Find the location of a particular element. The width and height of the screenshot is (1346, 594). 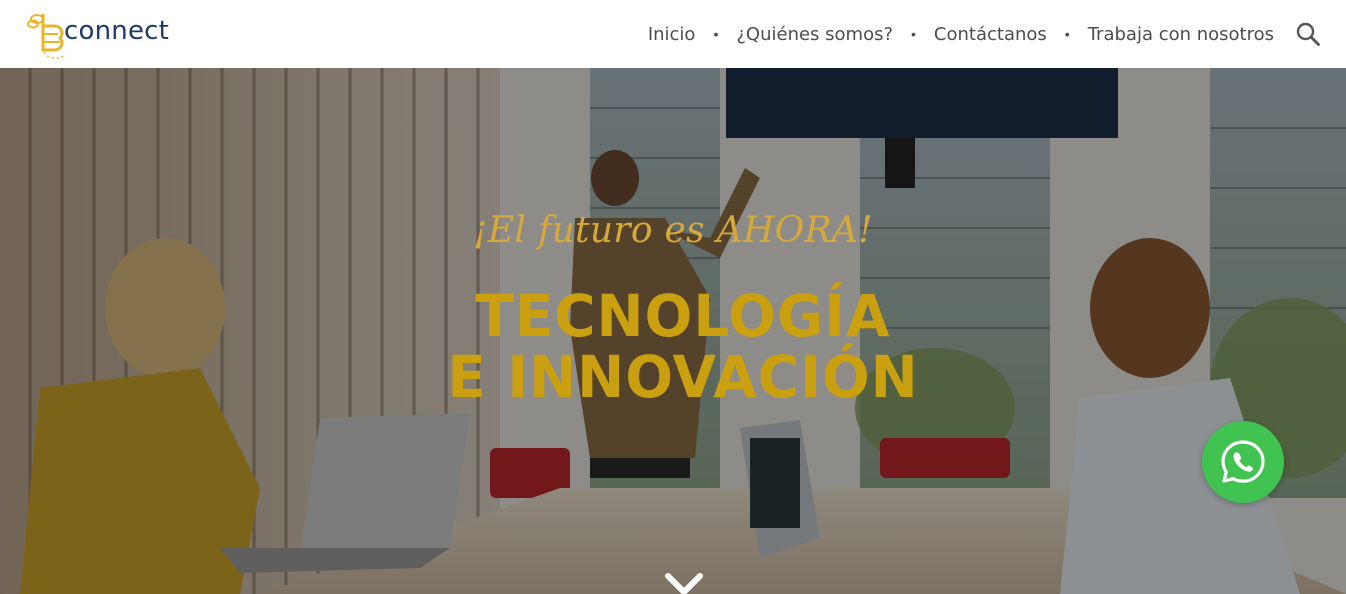

brand-logo: connect is located at coordinates (96, 34).